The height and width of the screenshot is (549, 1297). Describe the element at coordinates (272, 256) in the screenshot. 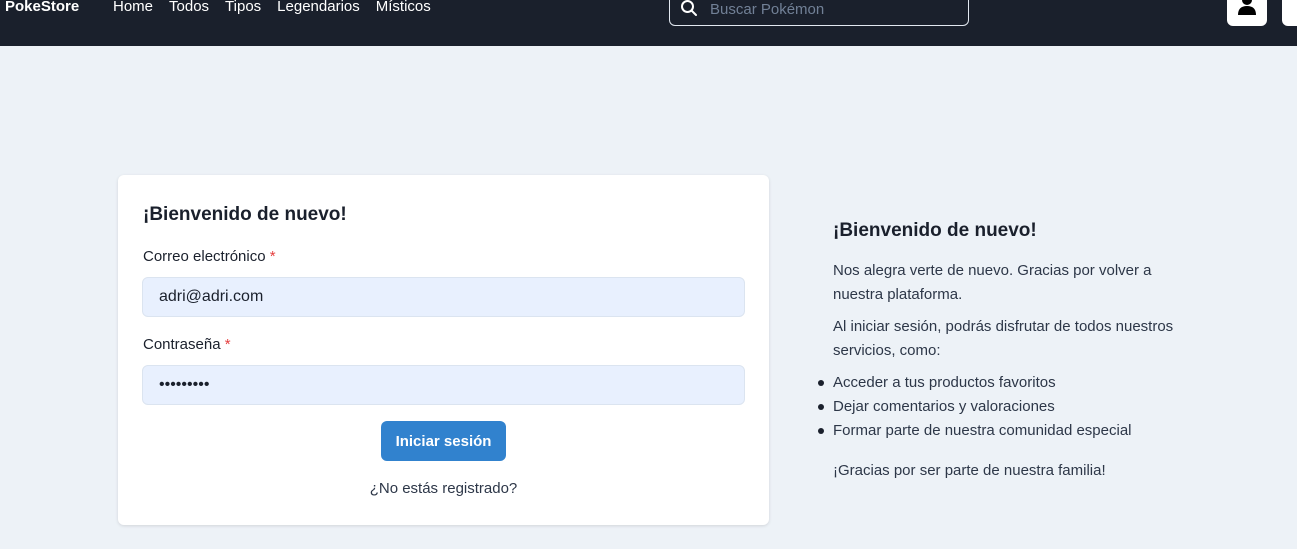

I see `email-required-mark: *` at that location.